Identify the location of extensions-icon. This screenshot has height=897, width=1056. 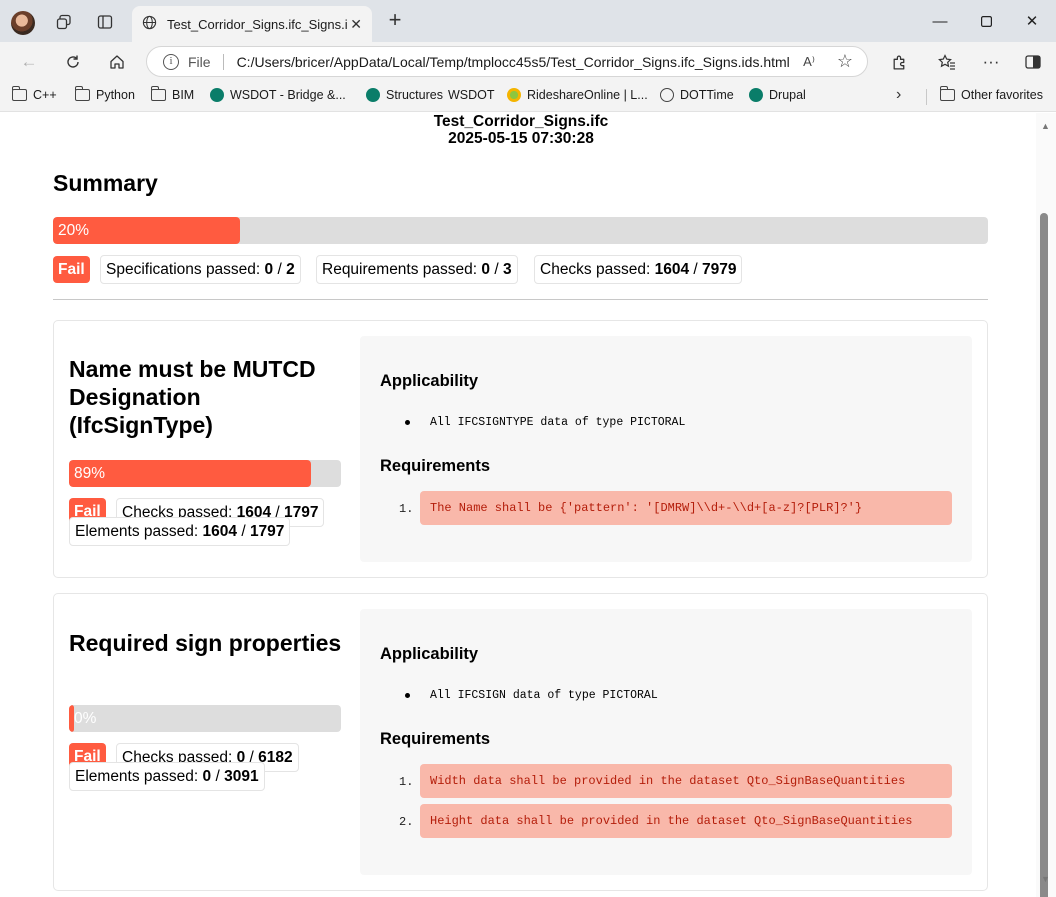
(899, 62).